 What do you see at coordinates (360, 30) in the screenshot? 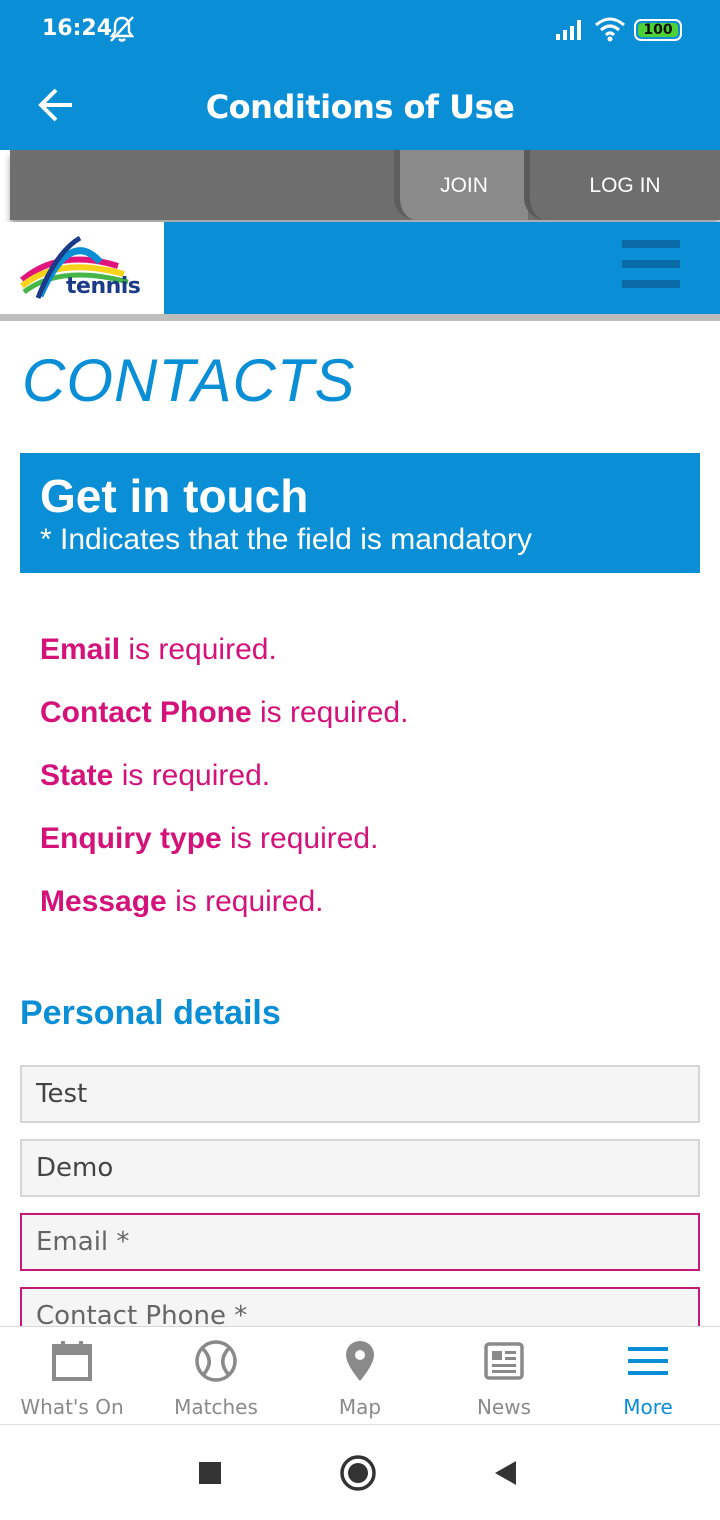
I see `status-bar: 16:24 100` at bounding box center [360, 30].